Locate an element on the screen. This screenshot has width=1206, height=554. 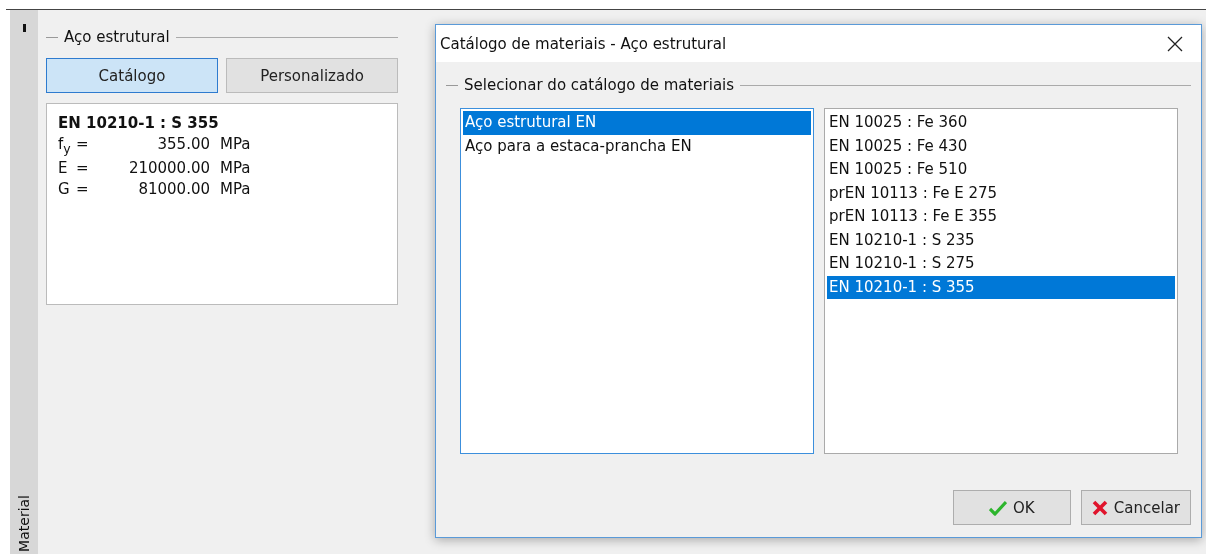
material-item: EN 10210-1 : S 275 is located at coordinates (1001, 264).